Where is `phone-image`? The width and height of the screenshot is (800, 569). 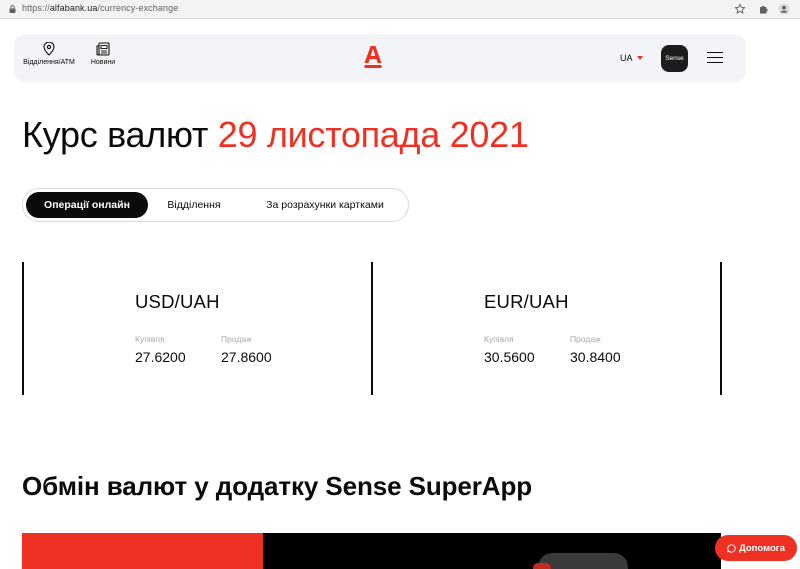
phone-image is located at coordinates (583, 561).